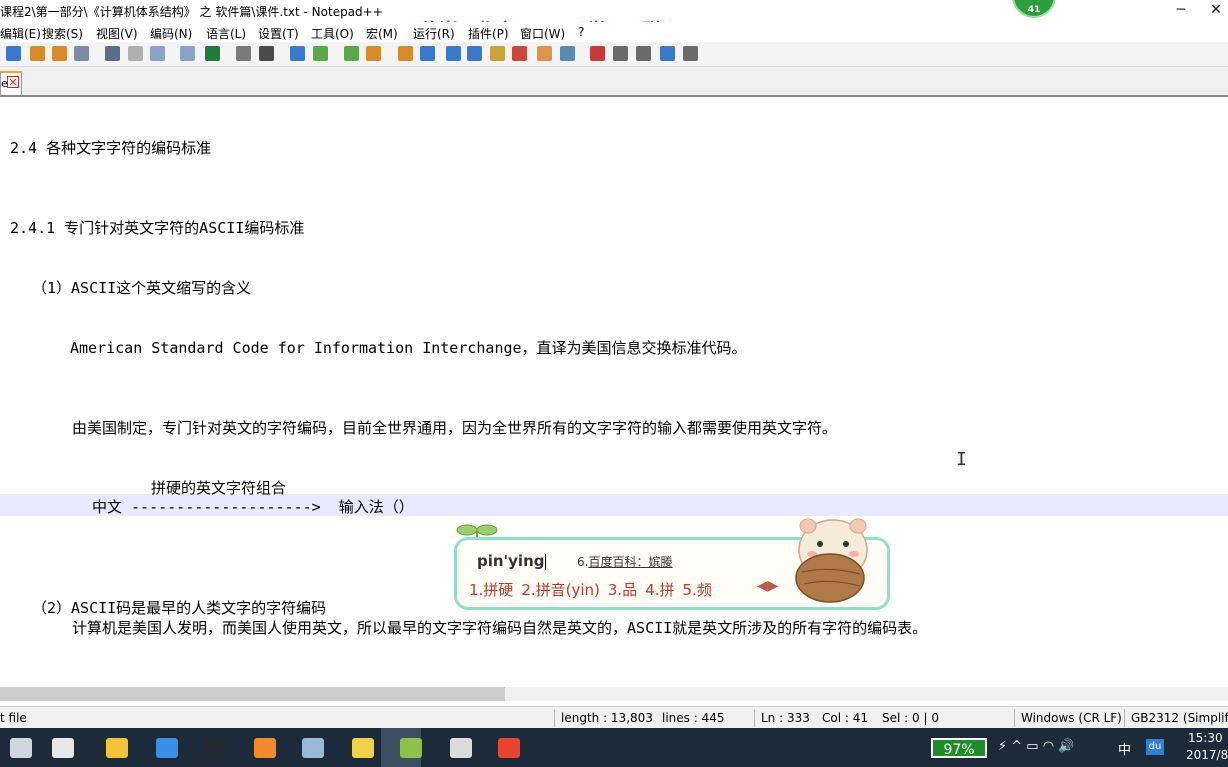 Image resolution: width=1228 pixels, height=767 pixels. Describe the element at coordinates (405, 53) in the screenshot. I see `toolbar-button-15-icon` at that location.